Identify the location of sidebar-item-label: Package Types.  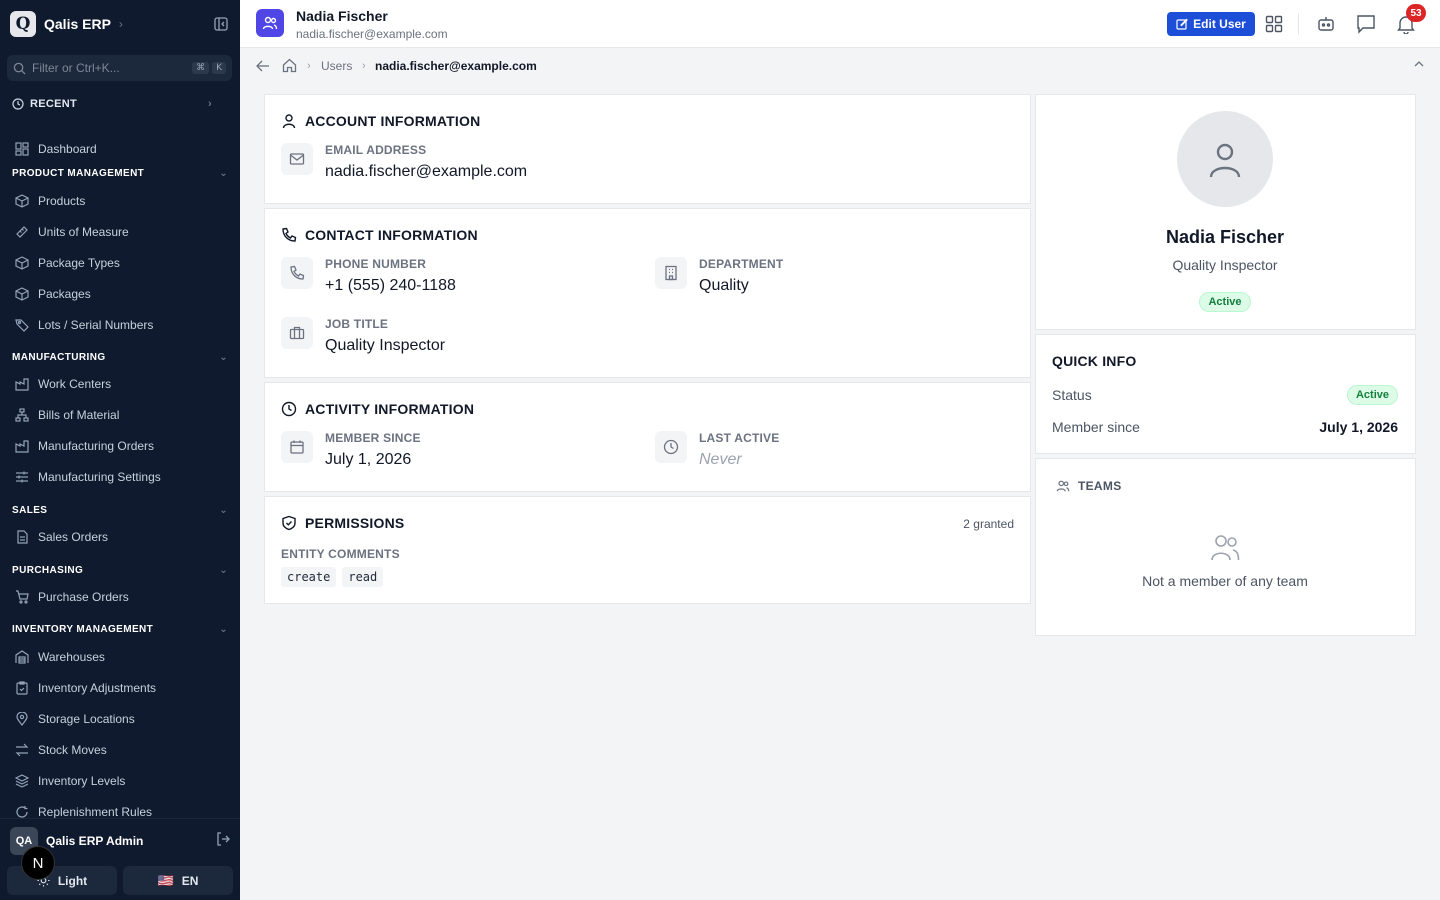
(79, 263).